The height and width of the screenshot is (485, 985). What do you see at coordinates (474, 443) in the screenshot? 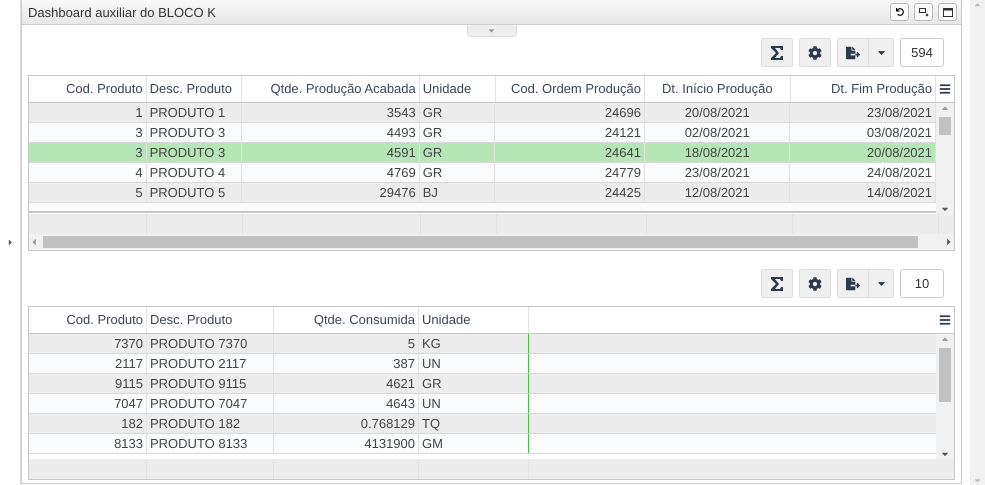
I see `table-cell: GM` at bounding box center [474, 443].